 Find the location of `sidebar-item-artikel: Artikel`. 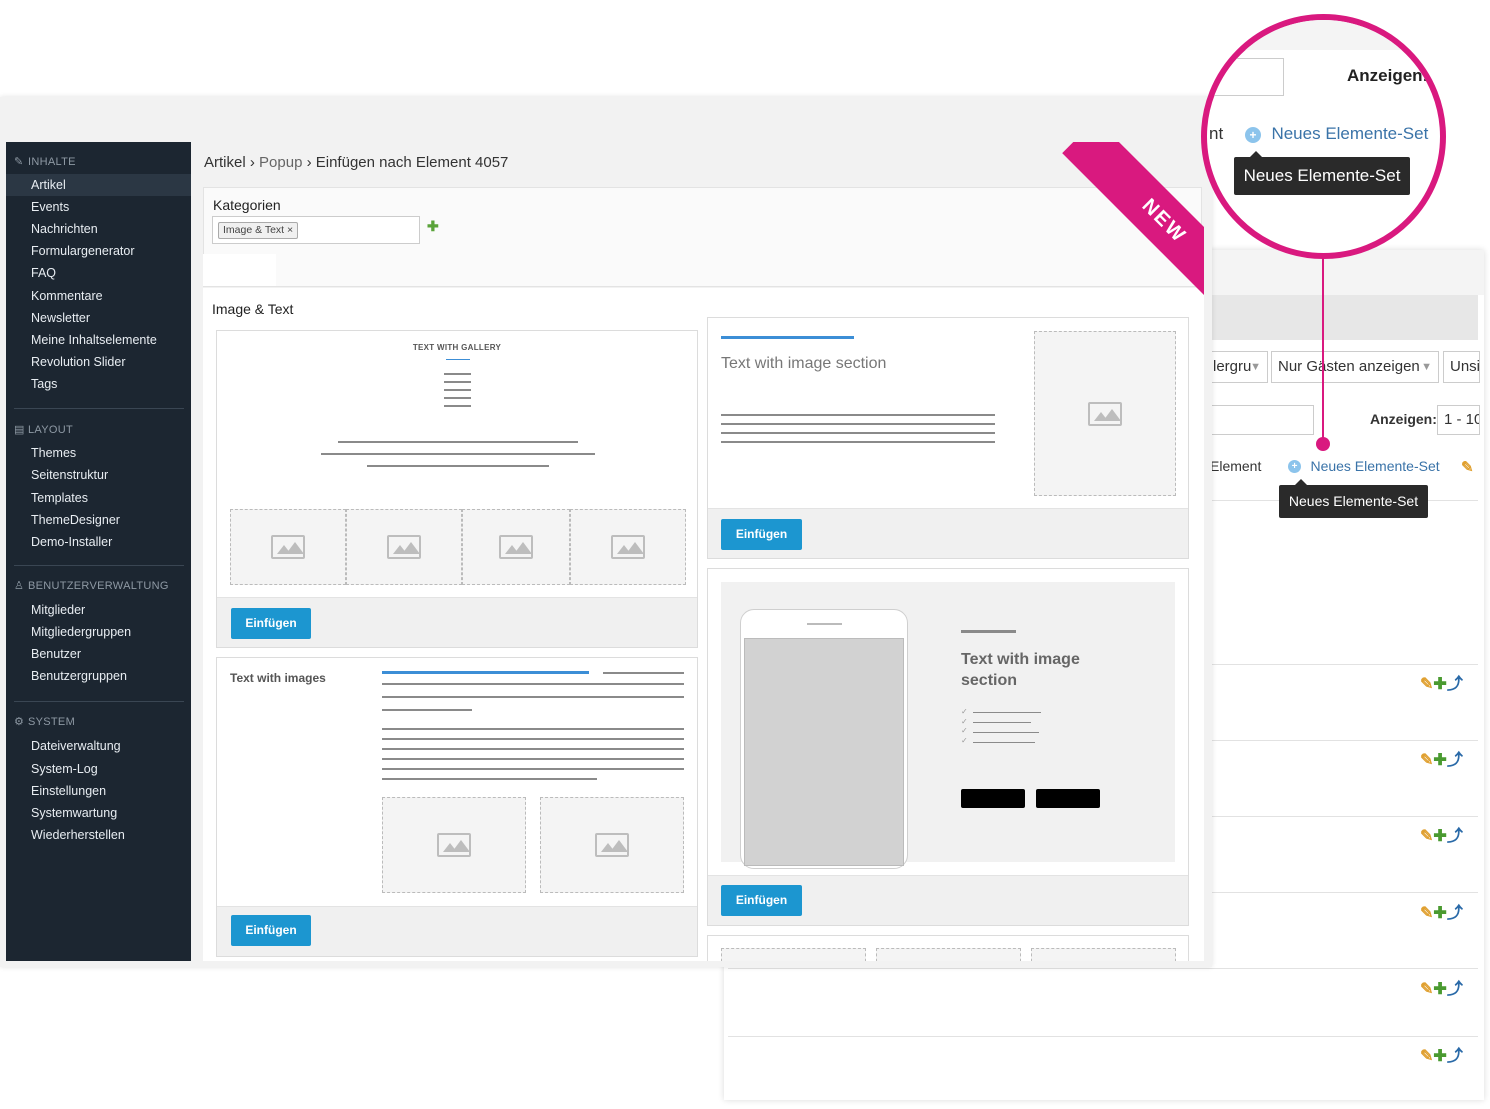

sidebar-item-artikel: Artikel is located at coordinates (98, 185).